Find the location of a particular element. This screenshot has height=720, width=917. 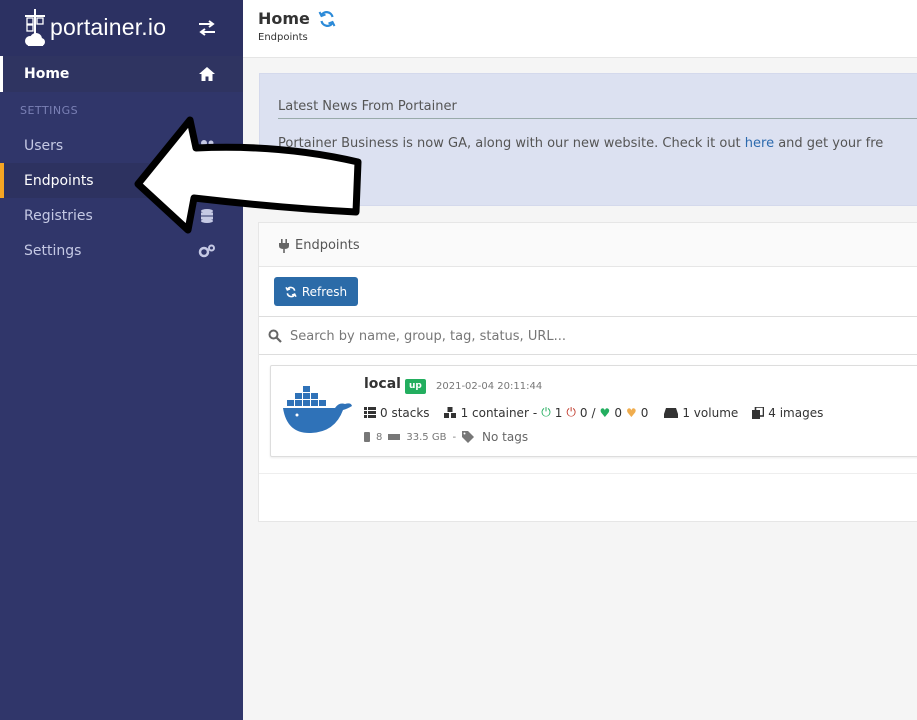

news-text-line2: ent here. is located at coordinates (307, 160).